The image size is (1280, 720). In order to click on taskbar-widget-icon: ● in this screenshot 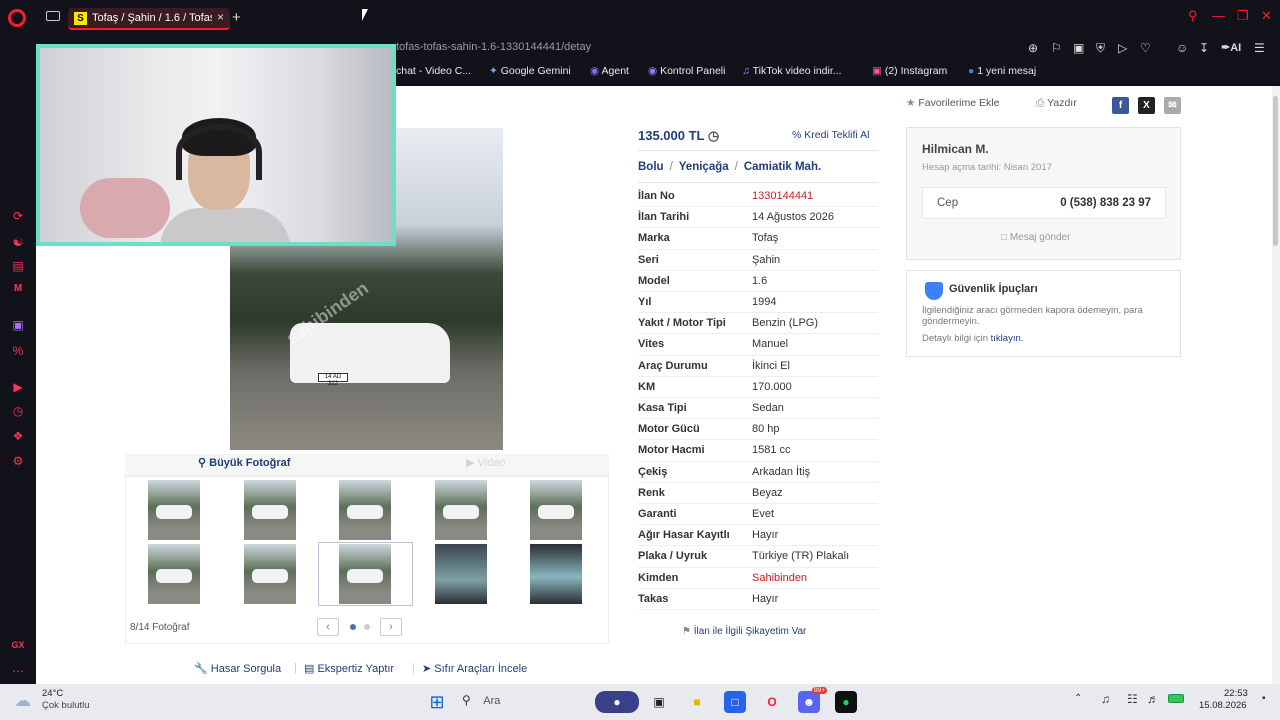, I will do `click(617, 702)`.